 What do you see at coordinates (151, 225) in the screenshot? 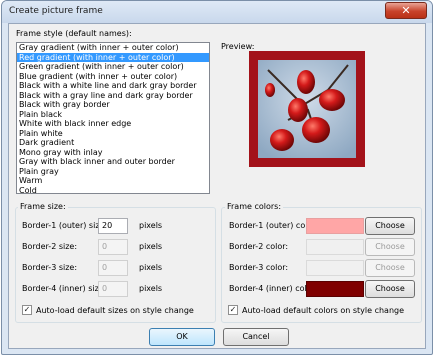
I see `border1-size-unit: pixels` at bounding box center [151, 225].